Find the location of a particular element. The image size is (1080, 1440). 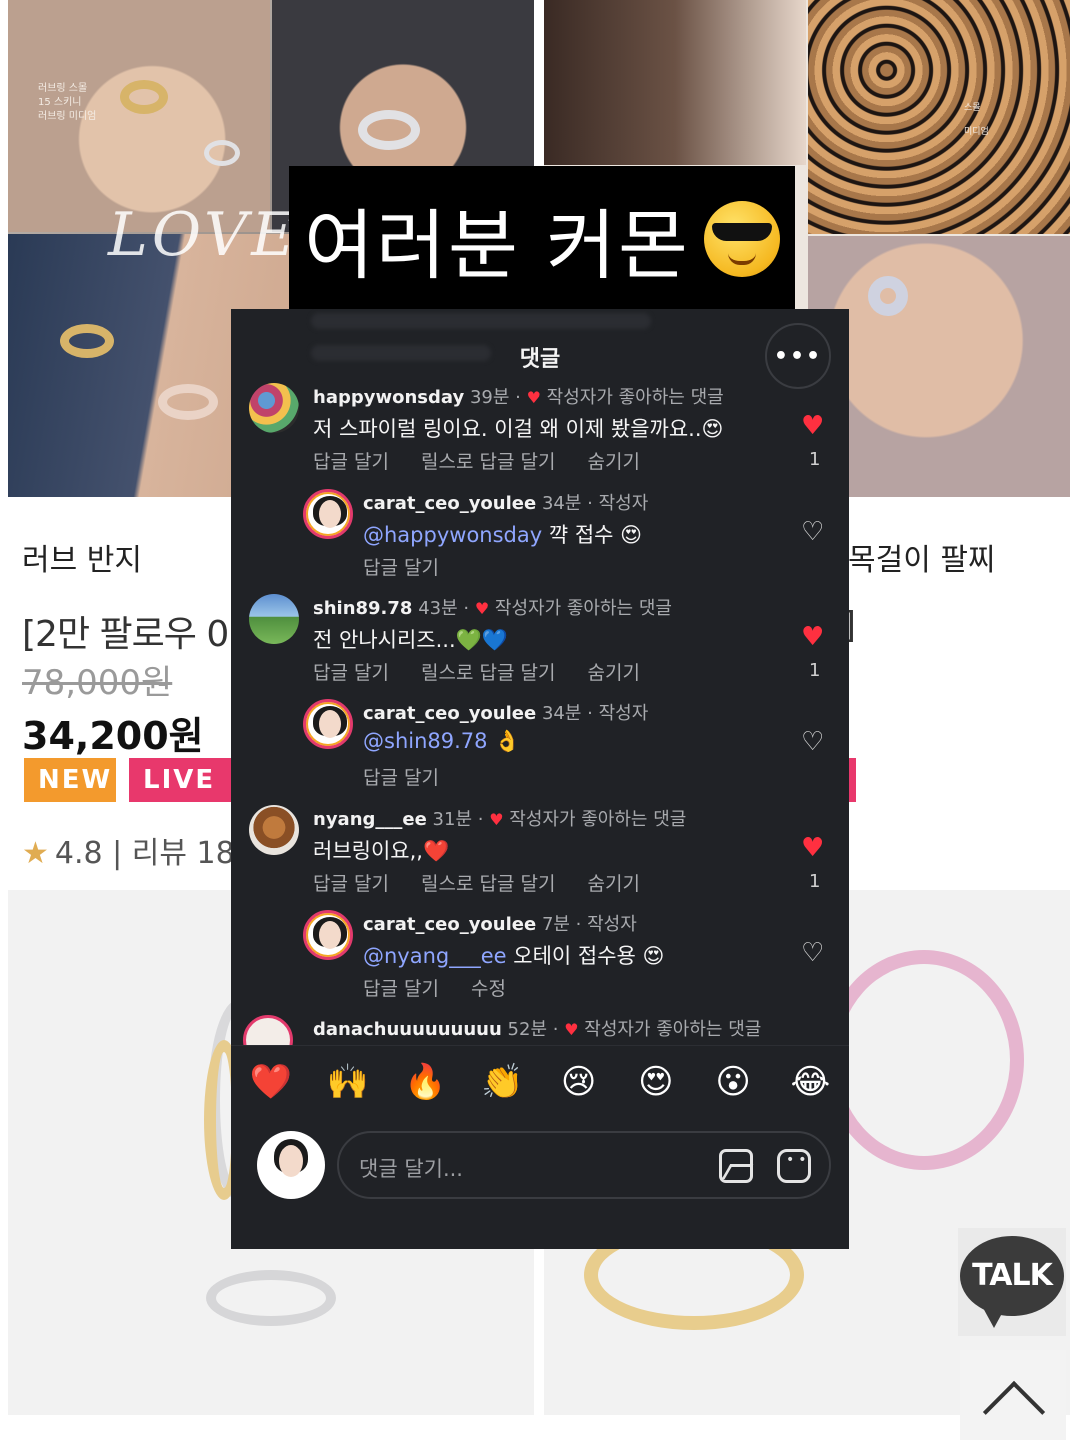

meta-tail: 작성자가 좋아하는 댓글 is located at coordinates (673, 1029).